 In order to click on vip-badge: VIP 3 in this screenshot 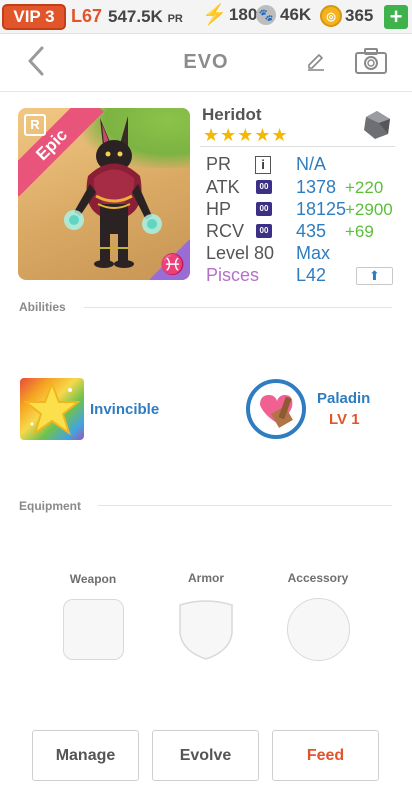, I will do `click(34, 17)`.